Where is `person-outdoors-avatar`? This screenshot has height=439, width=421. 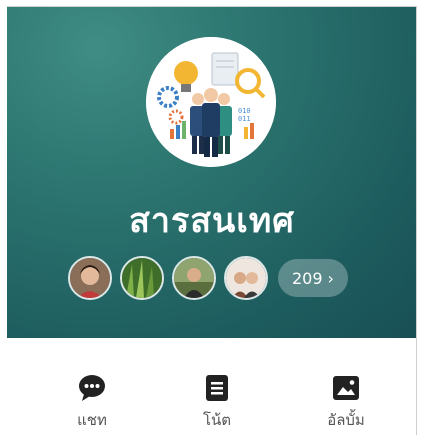
person-outdoors-avatar is located at coordinates (194, 278).